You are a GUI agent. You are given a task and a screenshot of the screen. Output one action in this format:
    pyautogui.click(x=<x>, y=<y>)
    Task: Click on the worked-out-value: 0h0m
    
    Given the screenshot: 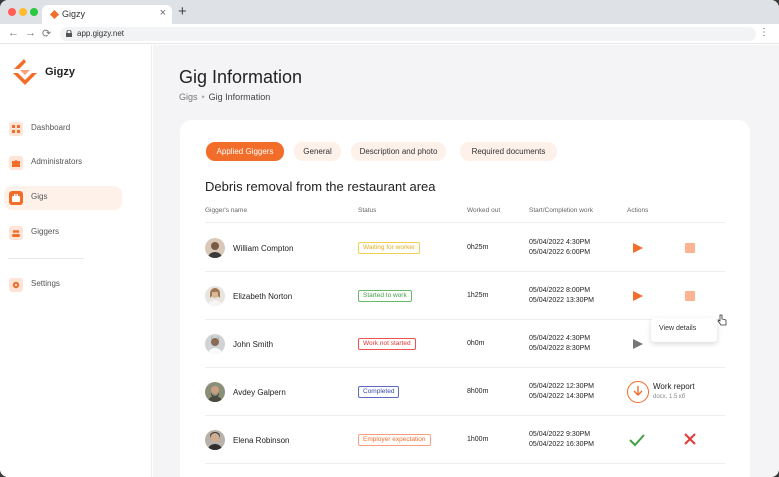 What is the action you would take?
    pyautogui.click(x=476, y=343)
    